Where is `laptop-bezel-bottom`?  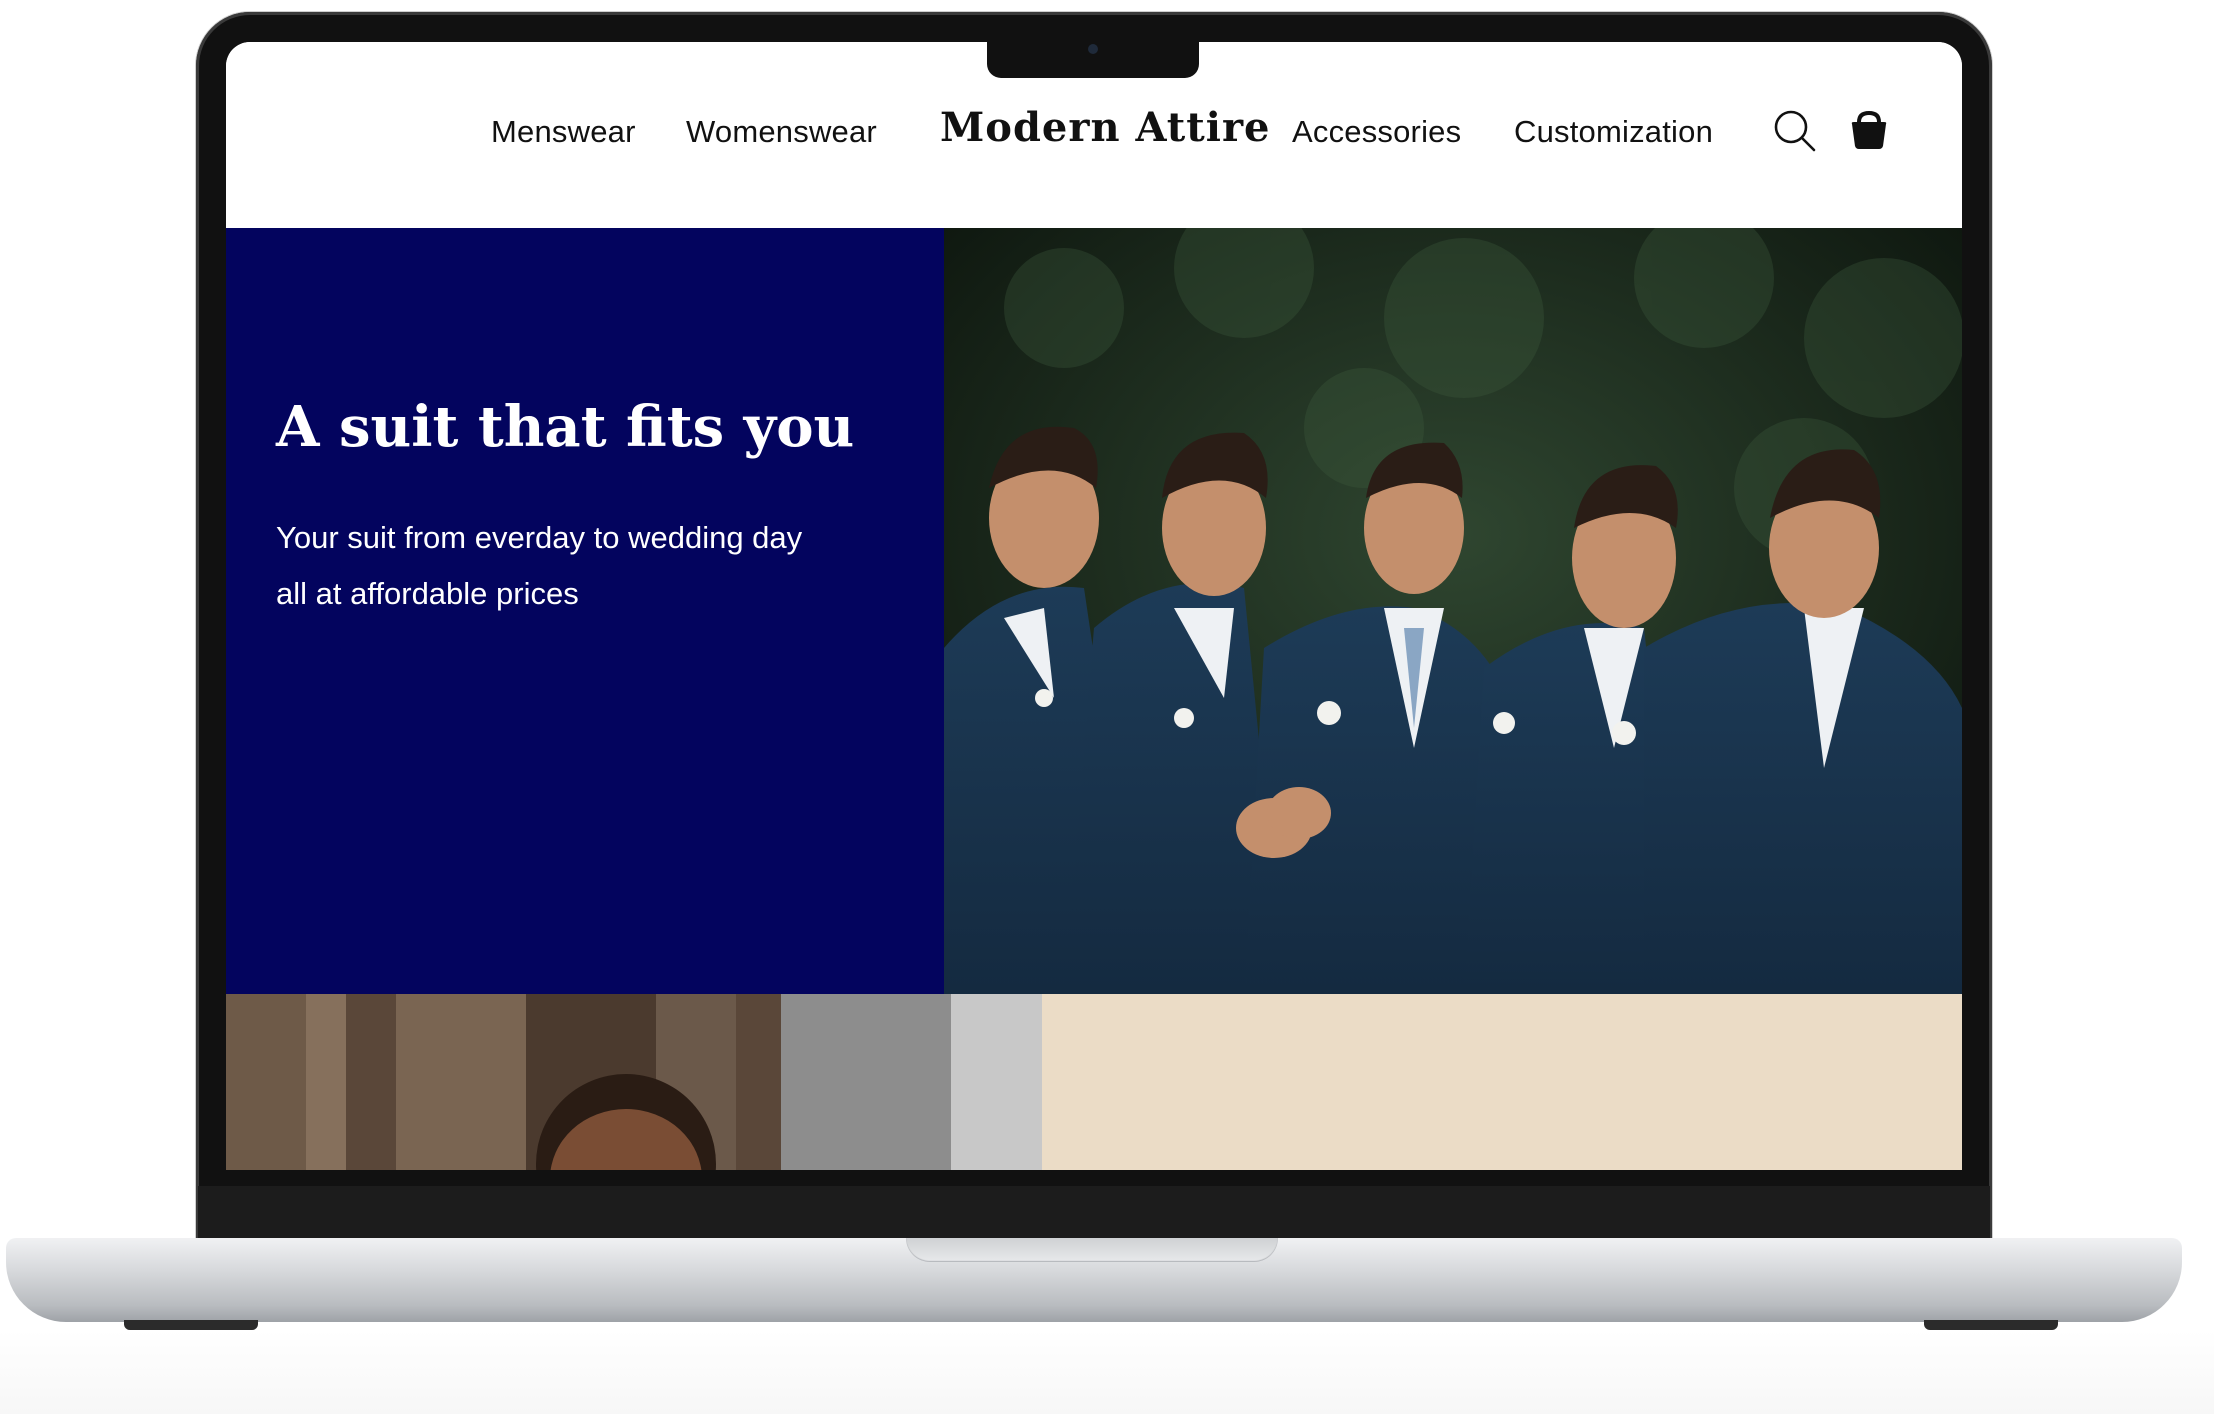 laptop-bezel-bottom is located at coordinates (1094, 1213).